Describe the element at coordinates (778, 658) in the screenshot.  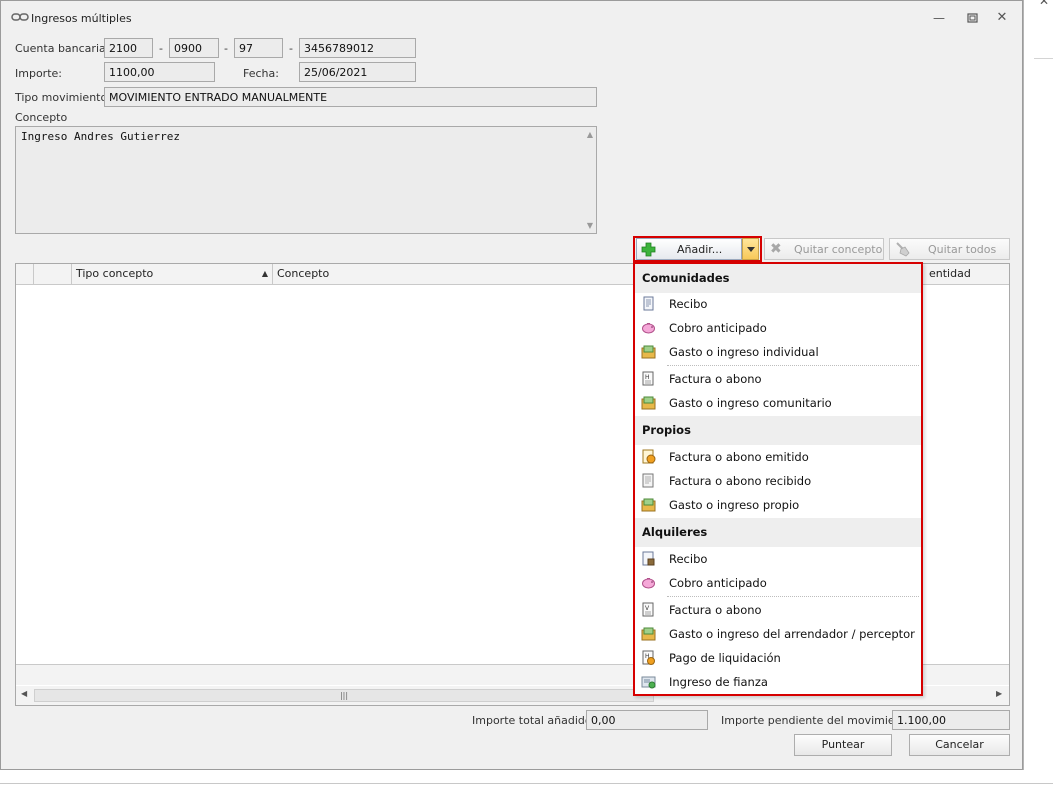
I see `menu-item-pago-liquidacion: H Pago de liquidación` at that location.